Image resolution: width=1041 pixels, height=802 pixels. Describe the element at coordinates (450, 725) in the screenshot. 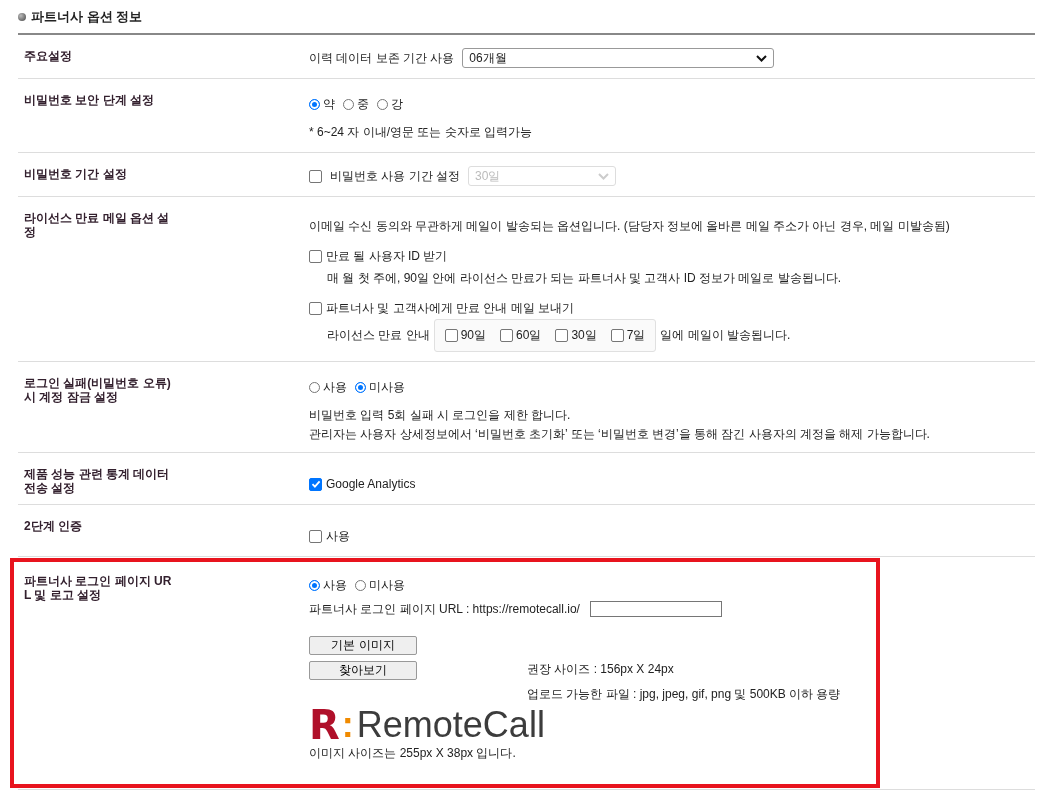

I see `logo-name: RemoteCall` at that location.